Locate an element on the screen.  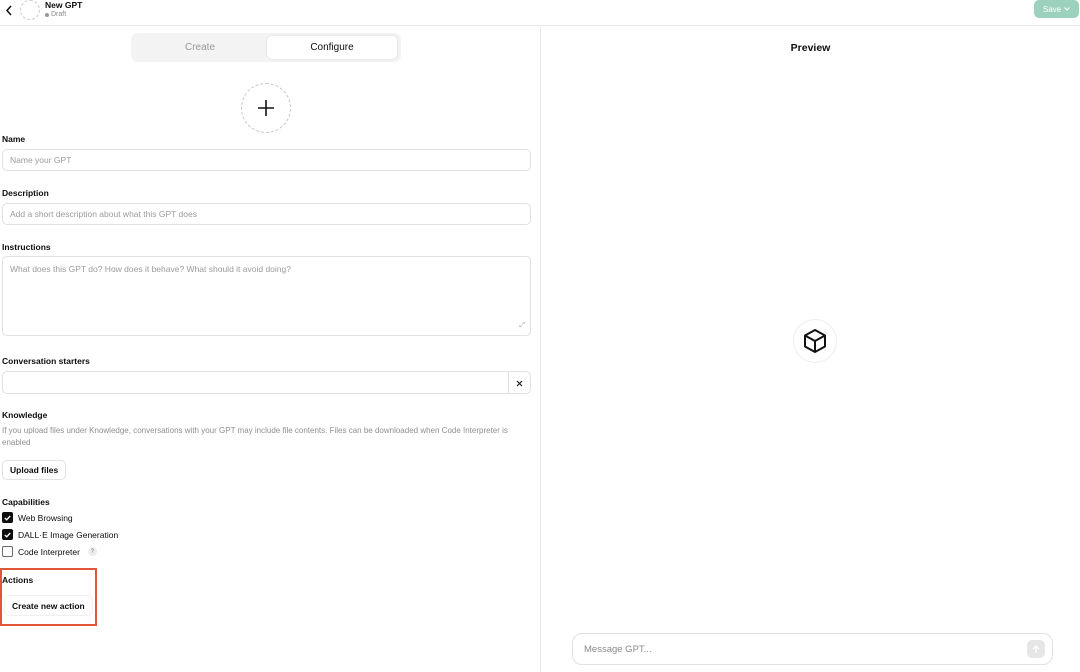
web-browsing-label: Web Browsing is located at coordinates (45, 517).